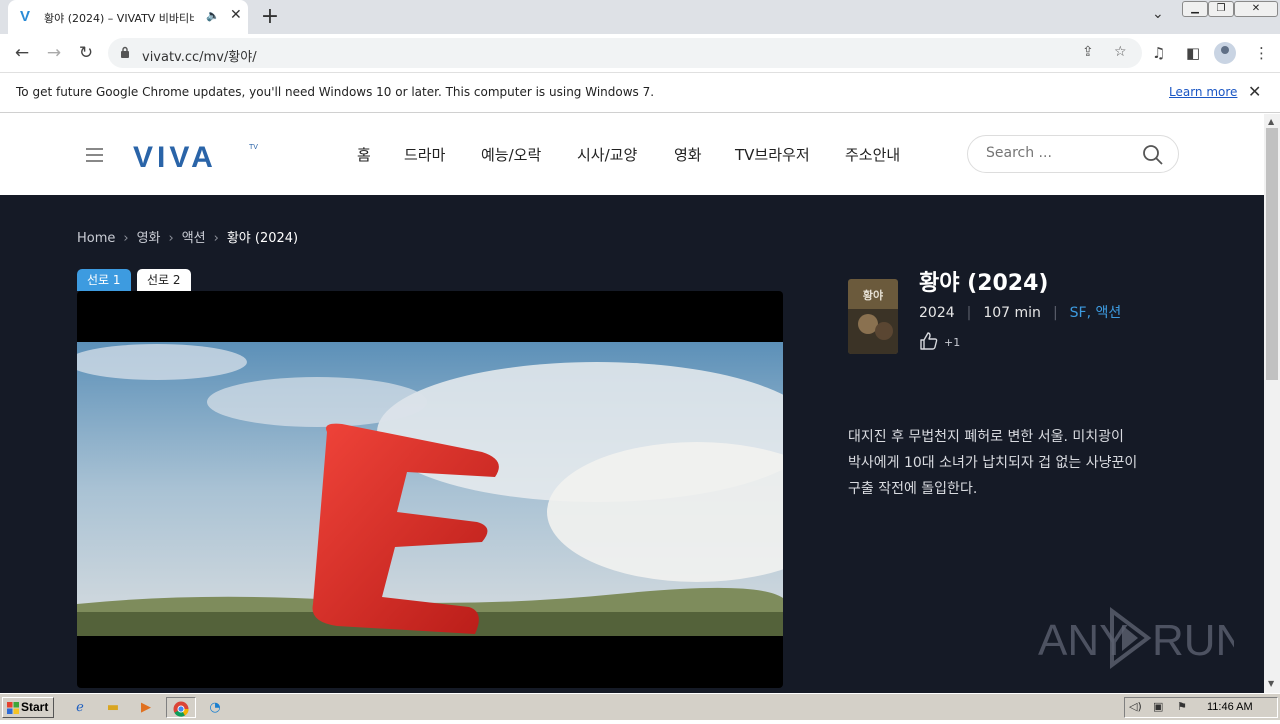 This screenshot has height=724, width=1280. What do you see at coordinates (1153, 155) in the screenshot?
I see `search-icon` at bounding box center [1153, 155].